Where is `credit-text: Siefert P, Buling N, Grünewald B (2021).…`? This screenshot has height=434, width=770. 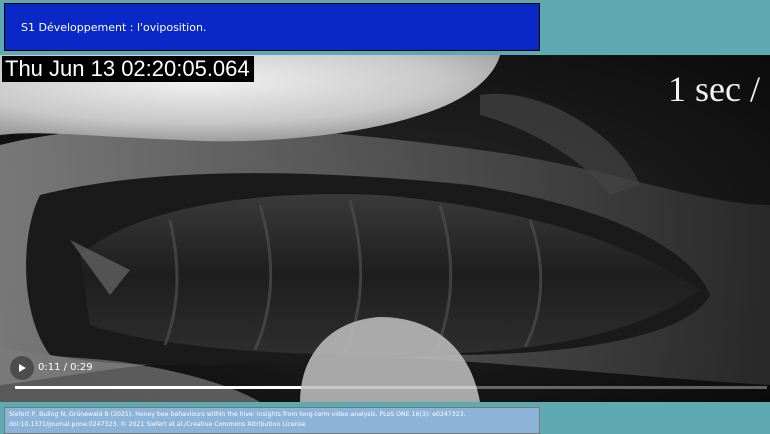
credit-text: Siefert P, Buling N, Grünewald B (2021).… is located at coordinates (237, 419).